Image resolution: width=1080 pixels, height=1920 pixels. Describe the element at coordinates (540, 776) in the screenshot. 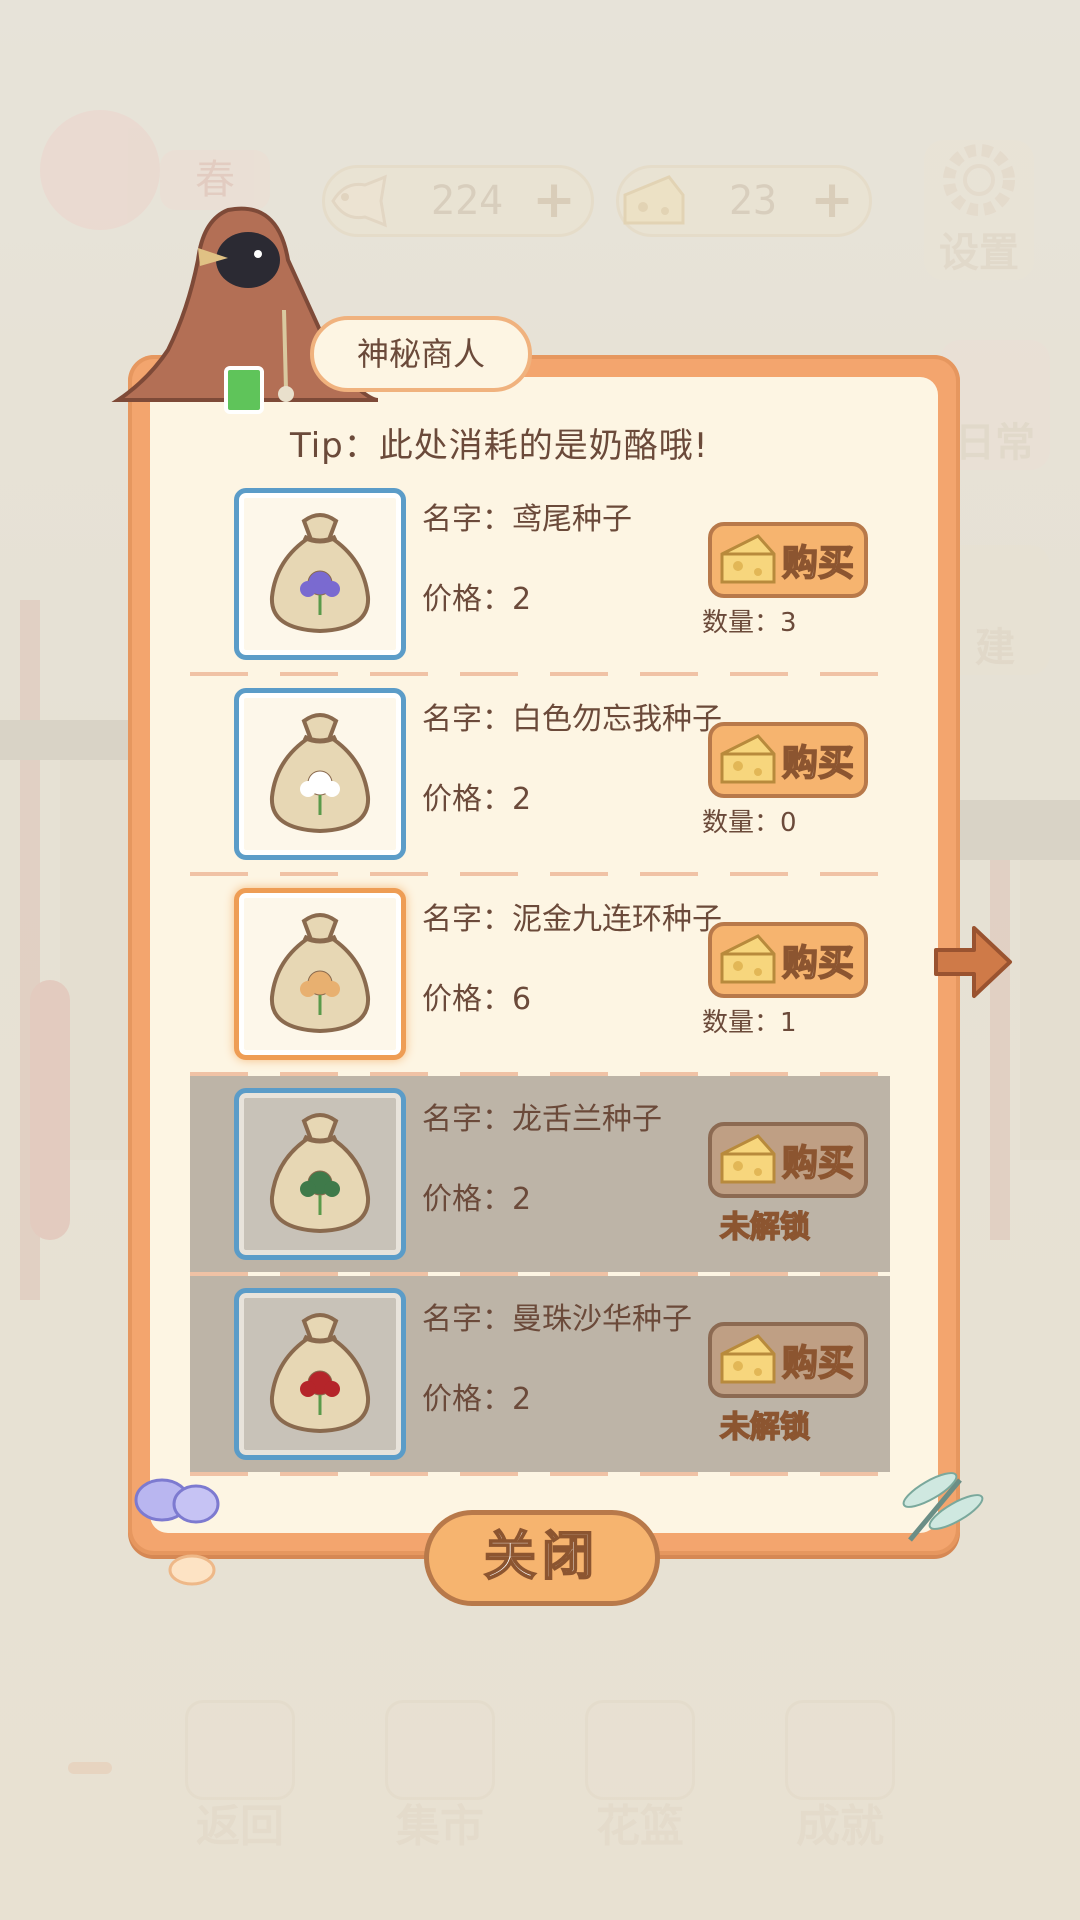

I see `shop-item-row: 名字：白色勿忘我种子 价格：2 购买 数量：0` at that location.